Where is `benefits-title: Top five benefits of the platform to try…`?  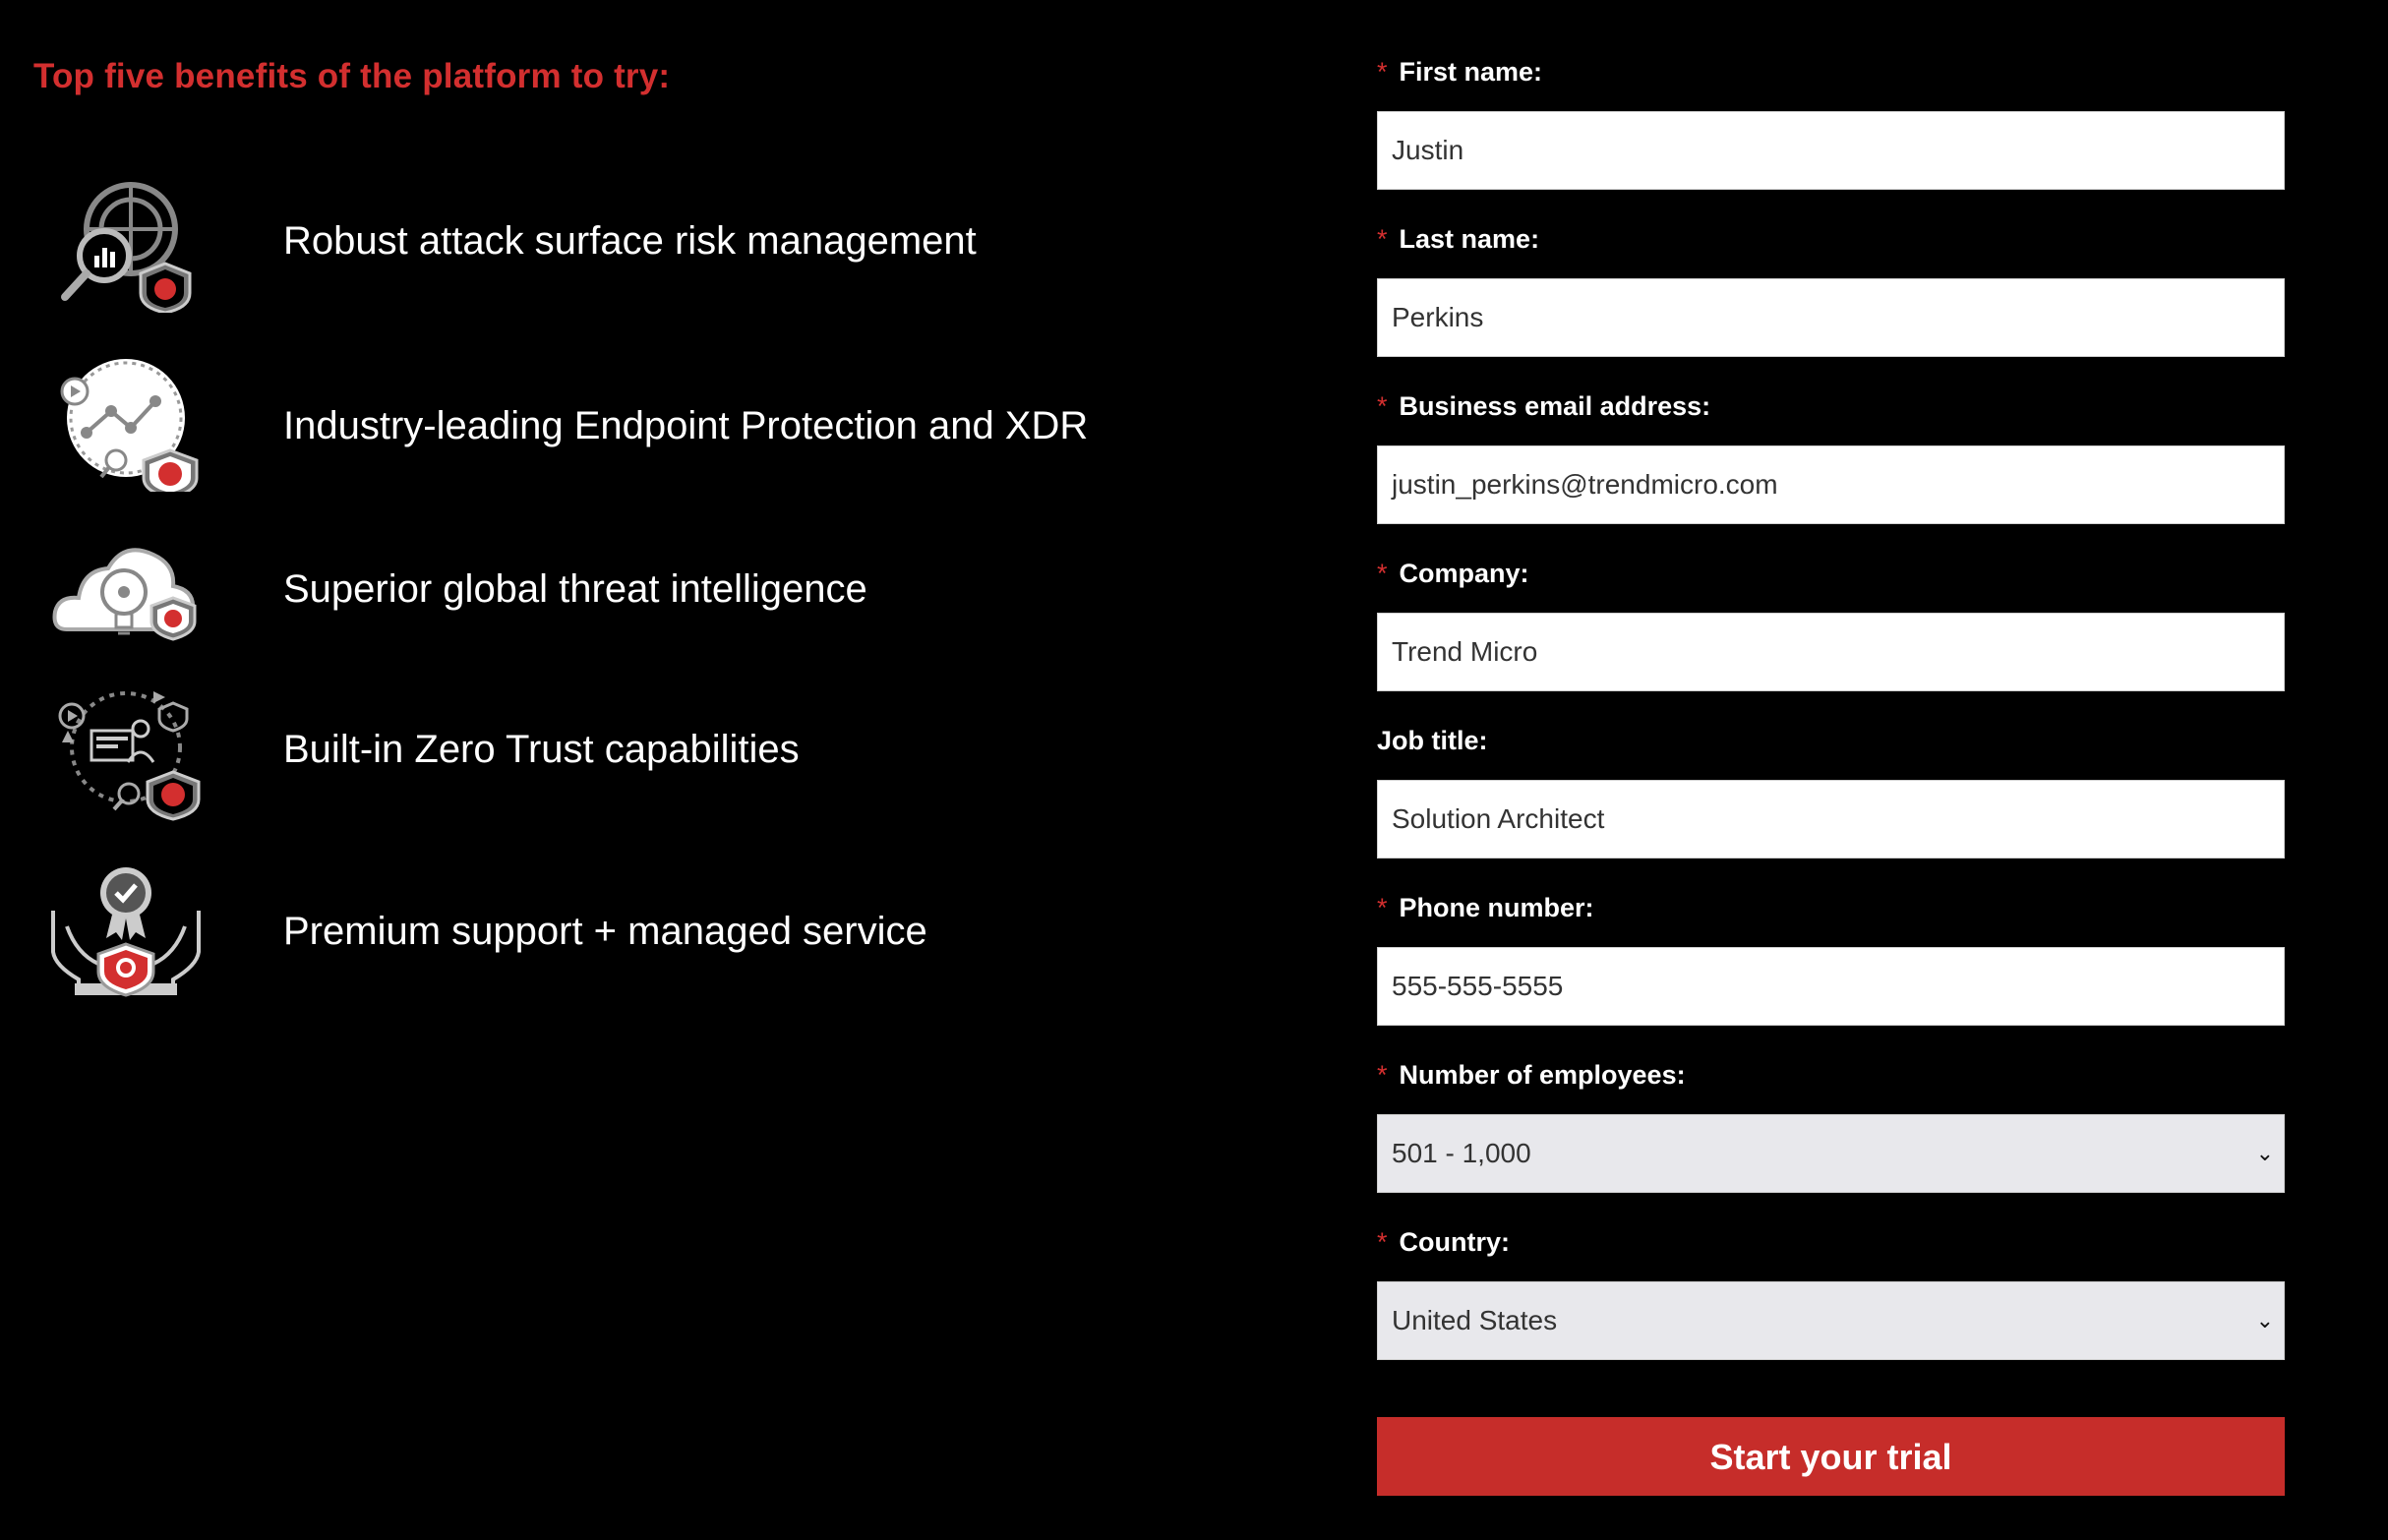
benefits-title: Top five benefits of the platform to try… is located at coordinates (352, 76).